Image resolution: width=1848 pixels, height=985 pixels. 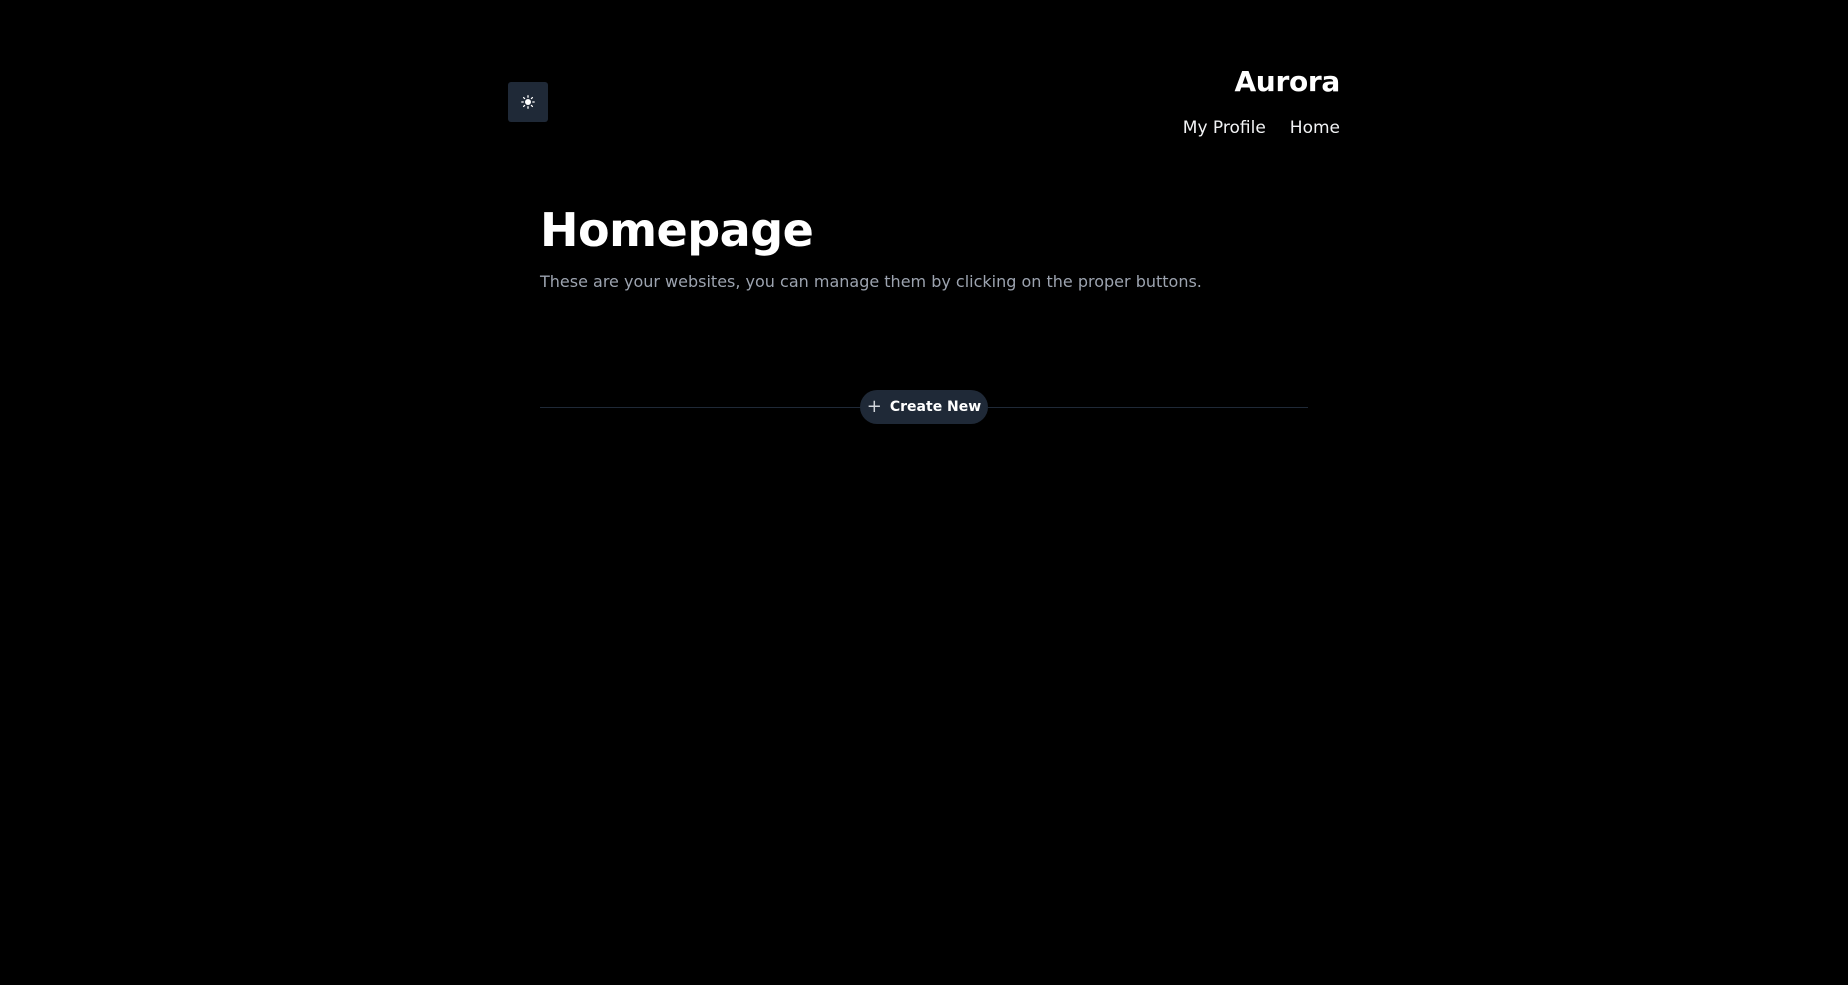 What do you see at coordinates (1315, 128) in the screenshot?
I see `nav-link-home: Home` at bounding box center [1315, 128].